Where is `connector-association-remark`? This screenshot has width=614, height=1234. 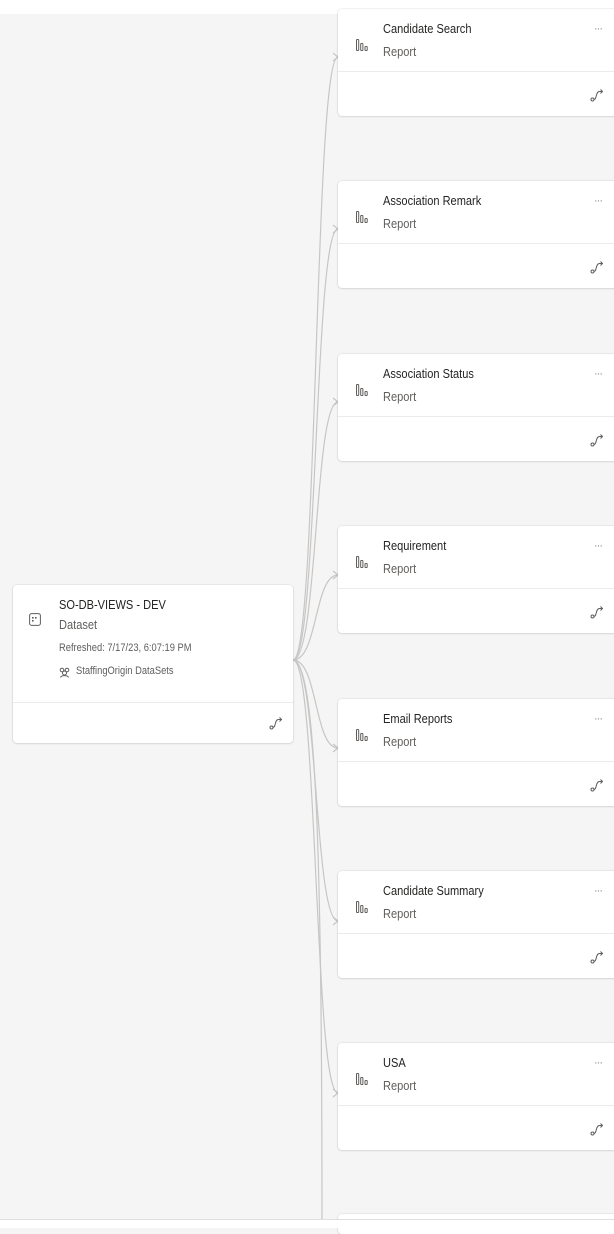 connector-association-remark is located at coordinates (315, 444).